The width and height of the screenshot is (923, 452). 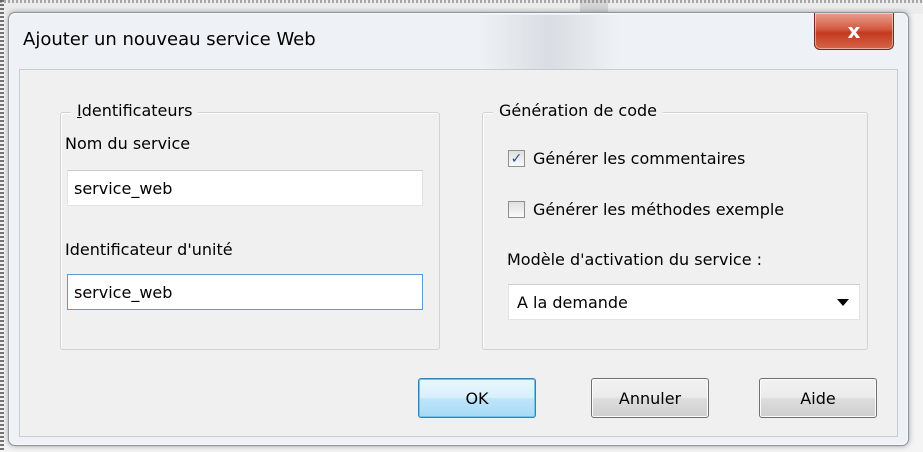 What do you see at coordinates (639, 158) in the screenshot?
I see `generate-comments-label: Générer les commentaires` at bounding box center [639, 158].